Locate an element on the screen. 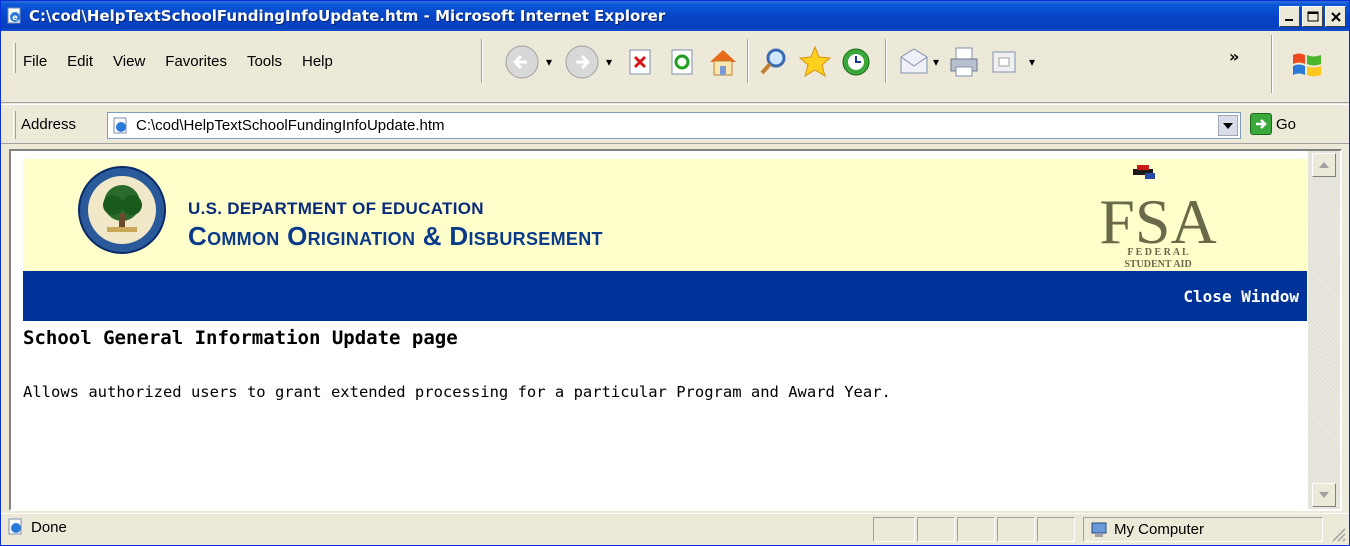 This screenshot has width=1350, height=546. close-window-link: Close Window is located at coordinates (1241, 296).